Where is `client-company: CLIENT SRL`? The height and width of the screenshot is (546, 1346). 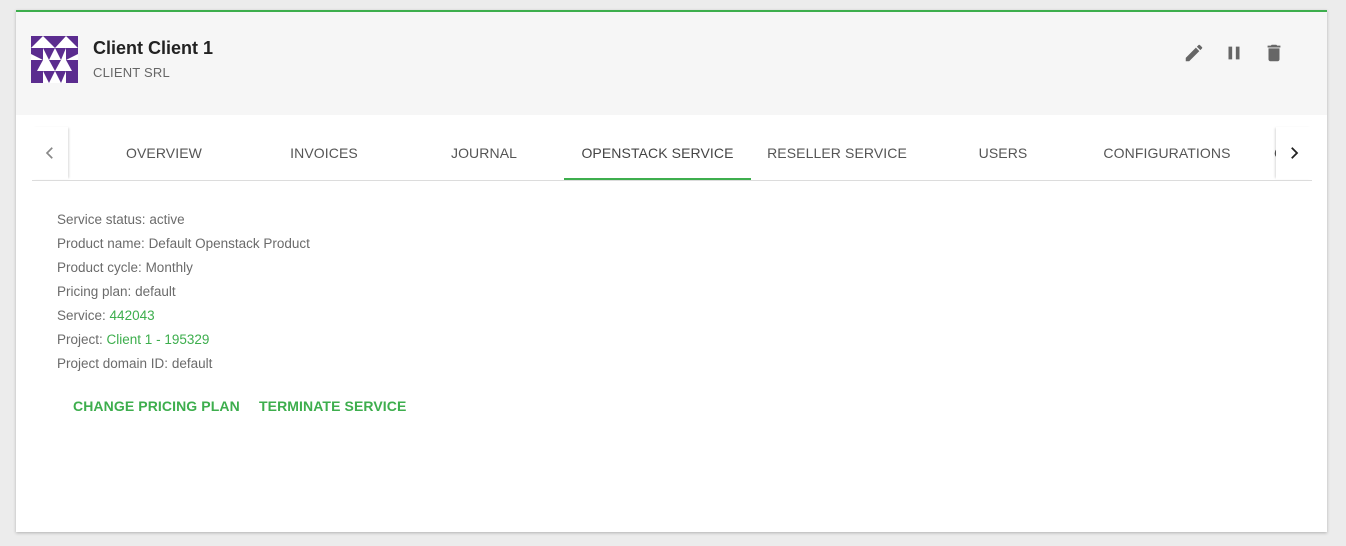 client-company: CLIENT SRL is located at coordinates (131, 72).